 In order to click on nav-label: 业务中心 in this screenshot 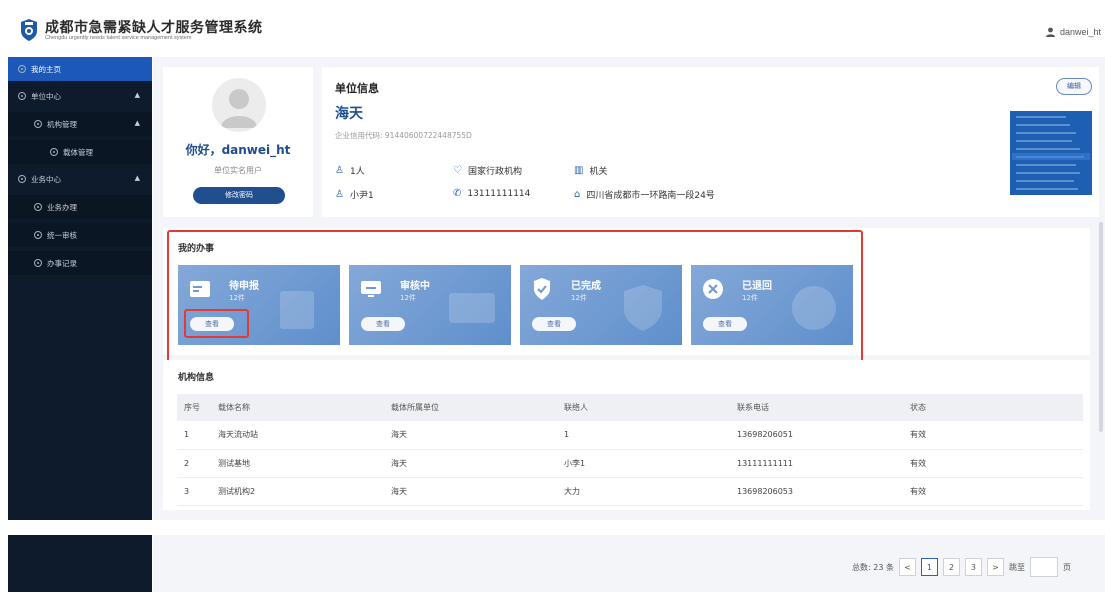, I will do `click(46, 179)`.